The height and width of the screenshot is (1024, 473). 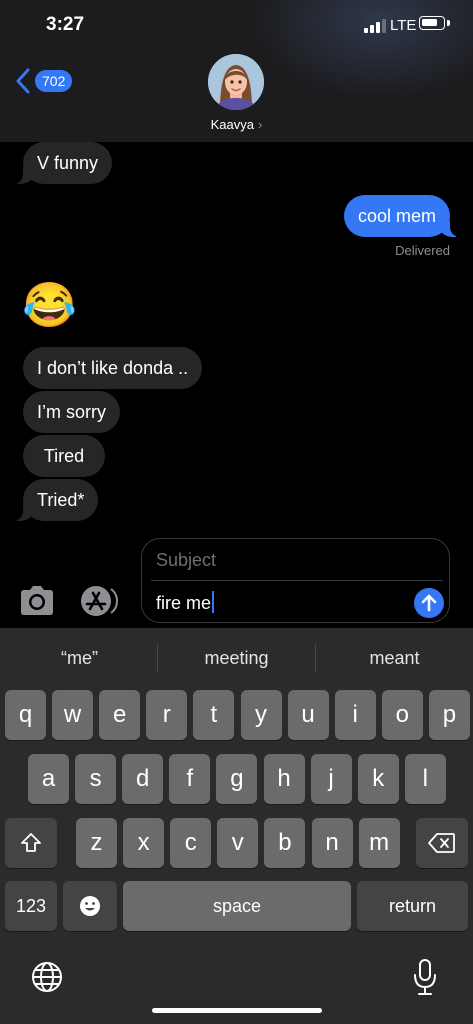 I want to click on key-f: f, so click(x=190, y=779).